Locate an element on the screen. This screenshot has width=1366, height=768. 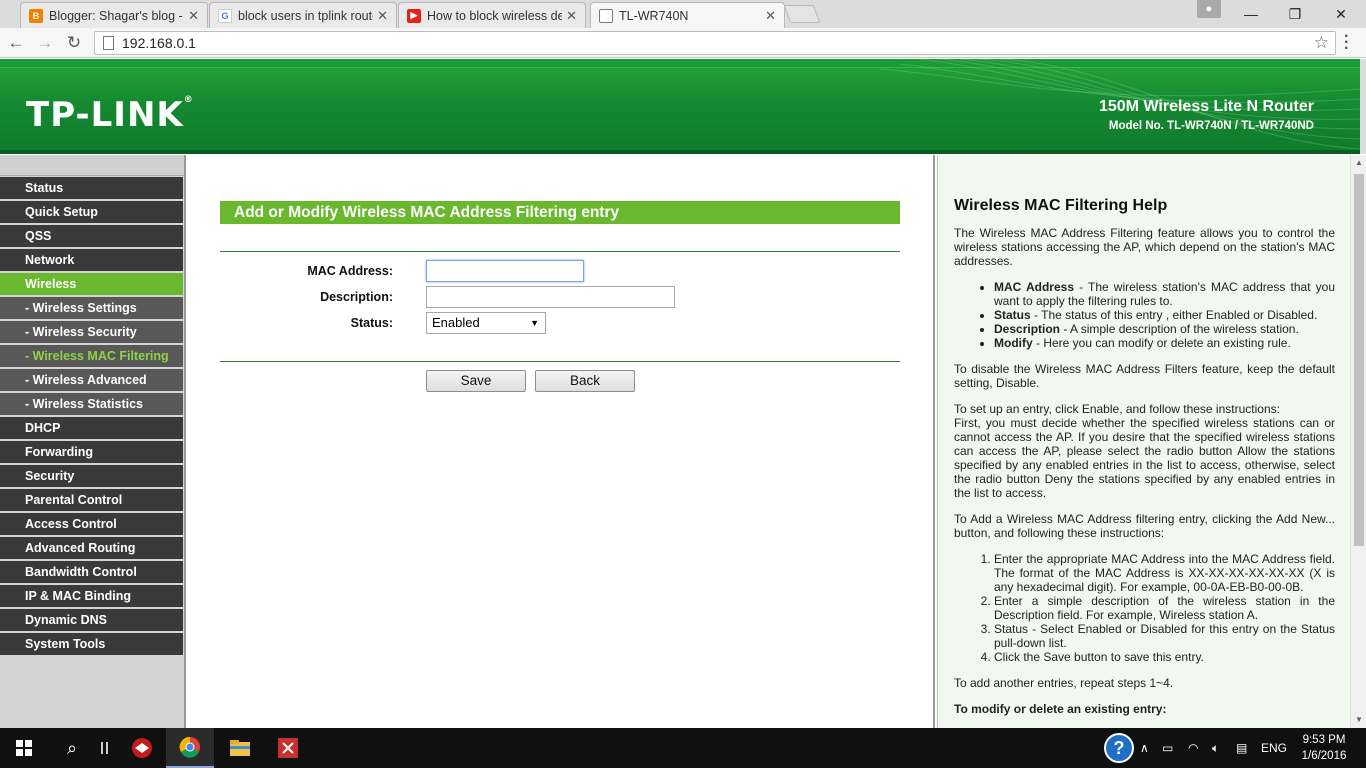
back-arrow-icon: ← is located at coordinates (16, 43).